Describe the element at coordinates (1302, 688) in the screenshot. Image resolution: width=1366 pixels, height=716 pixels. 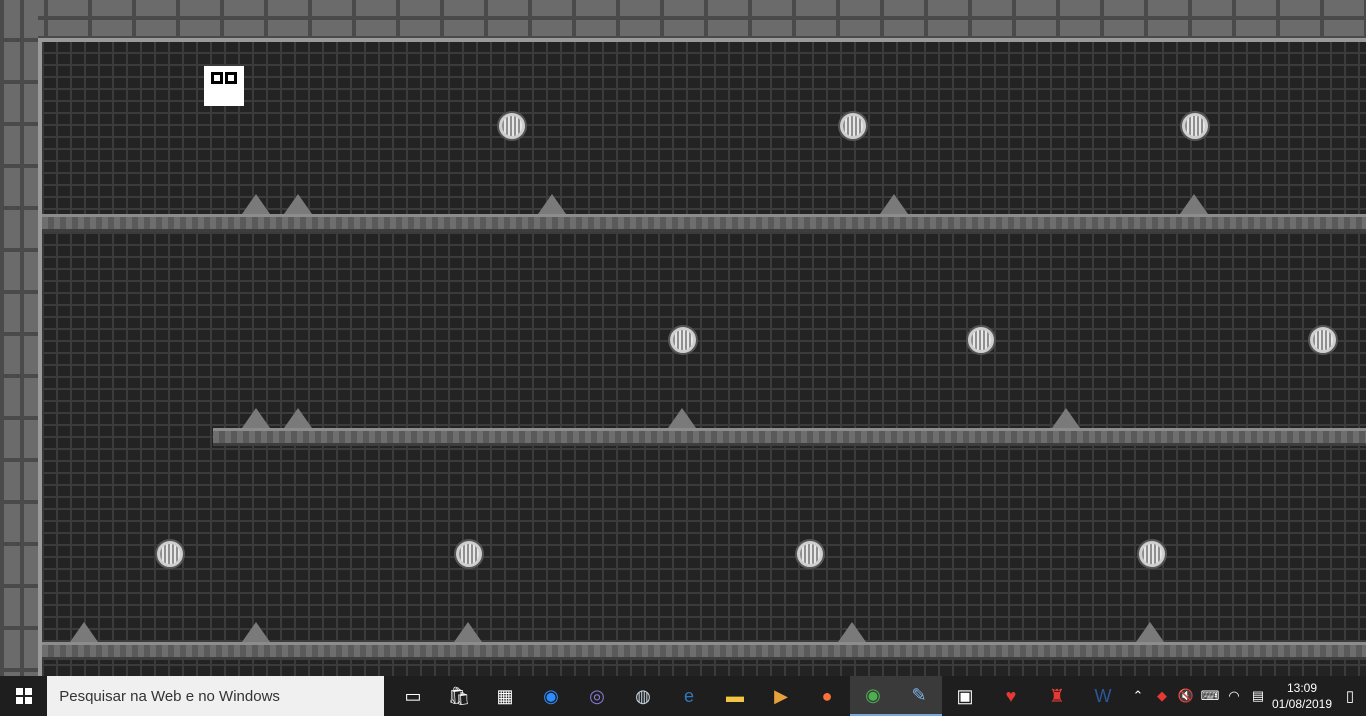
I see `clock-time: 13:09` at that location.